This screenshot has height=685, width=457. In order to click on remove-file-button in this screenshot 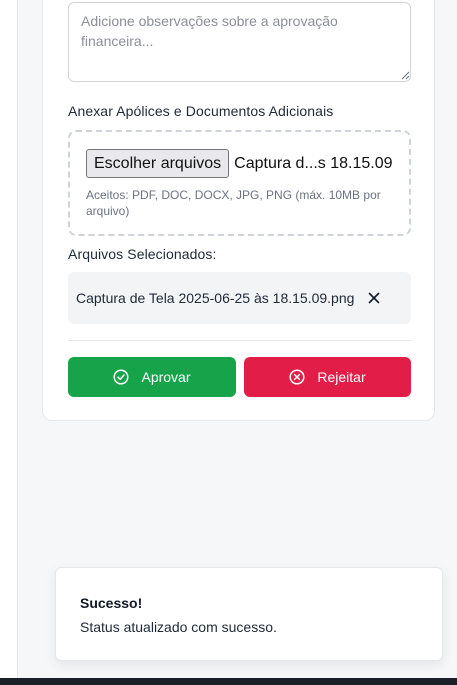, I will do `click(374, 298)`.